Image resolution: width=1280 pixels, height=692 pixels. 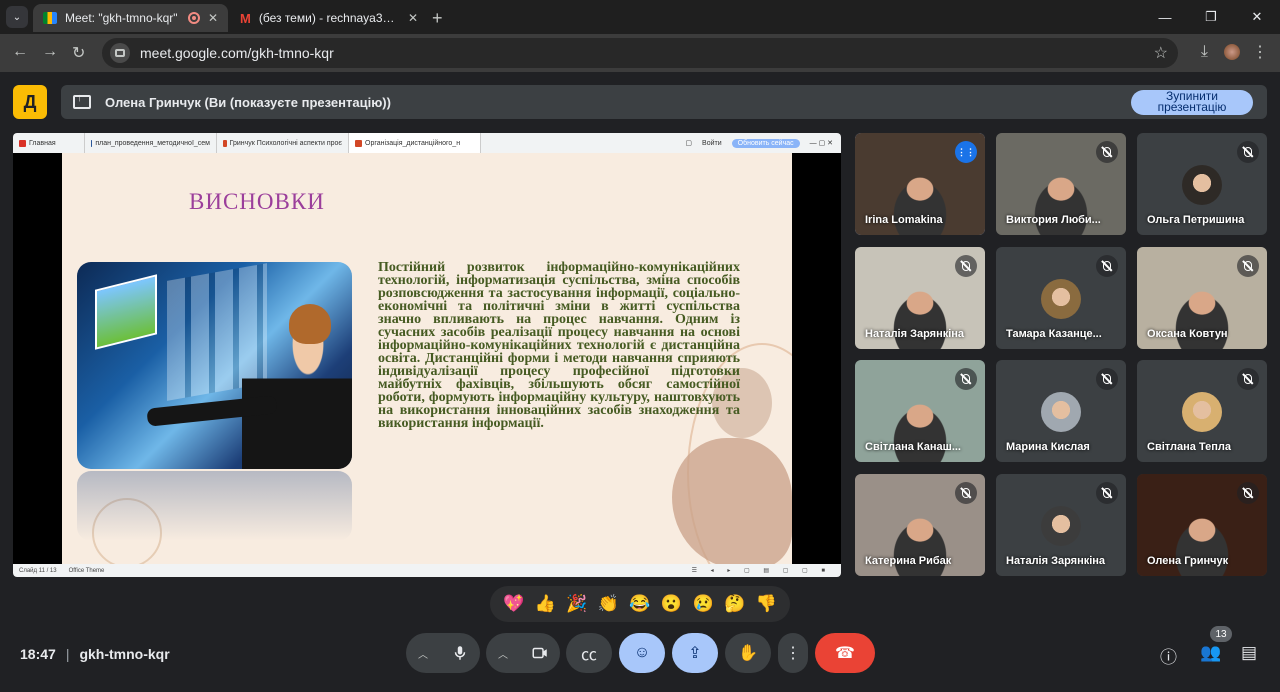 I want to click on leave-call-button: ☎, so click(x=845, y=653).